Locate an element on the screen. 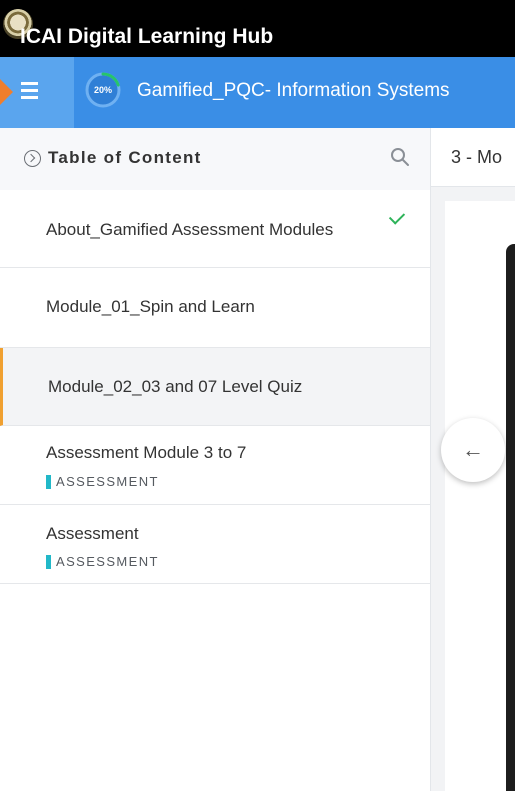  toc-item-module-02: Module_02_03 and 07 Level Quiz is located at coordinates (215, 387).